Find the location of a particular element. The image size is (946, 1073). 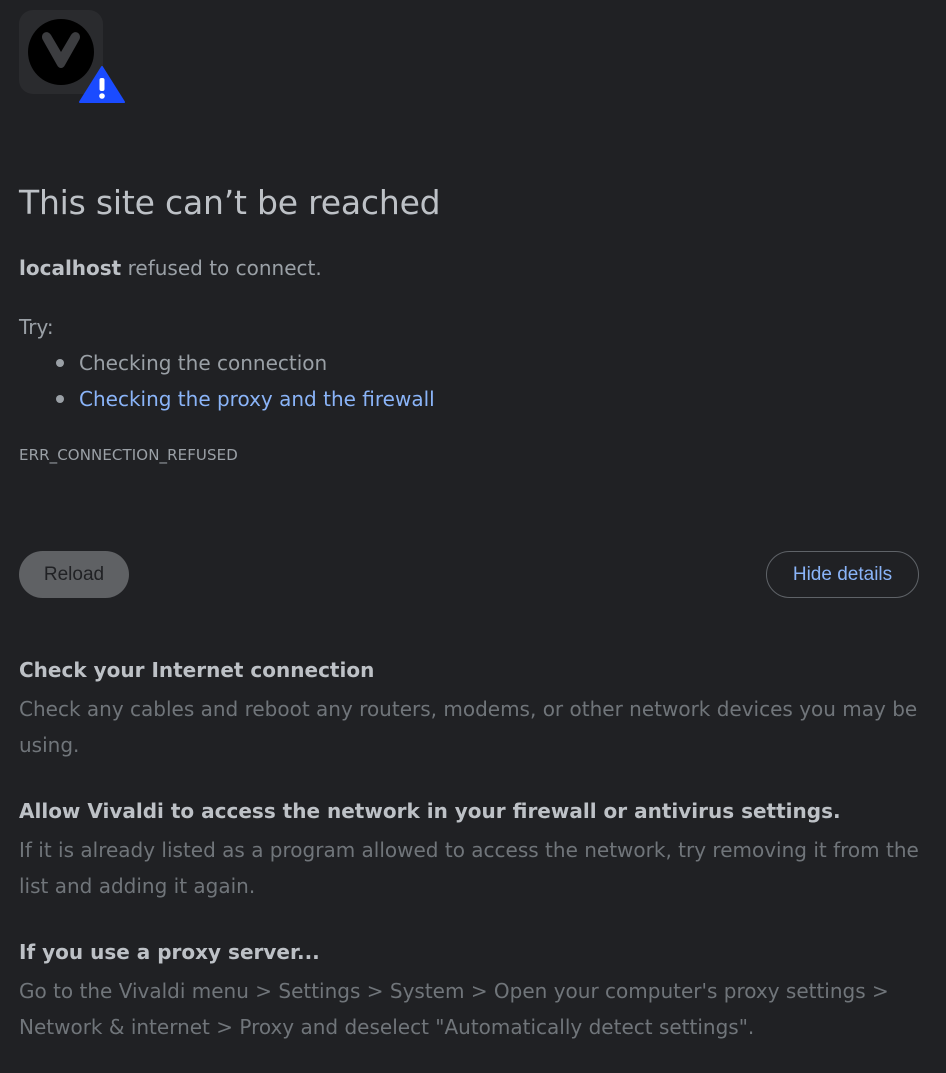

suggestion-text: Checking the connection is located at coordinates (203, 363).